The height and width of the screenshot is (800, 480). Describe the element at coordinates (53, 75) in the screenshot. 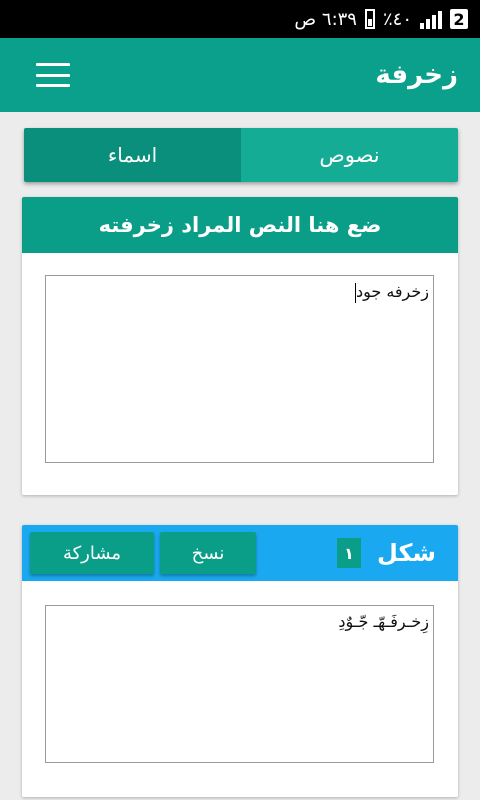

I see `hamburger-menu-icon` at that location.